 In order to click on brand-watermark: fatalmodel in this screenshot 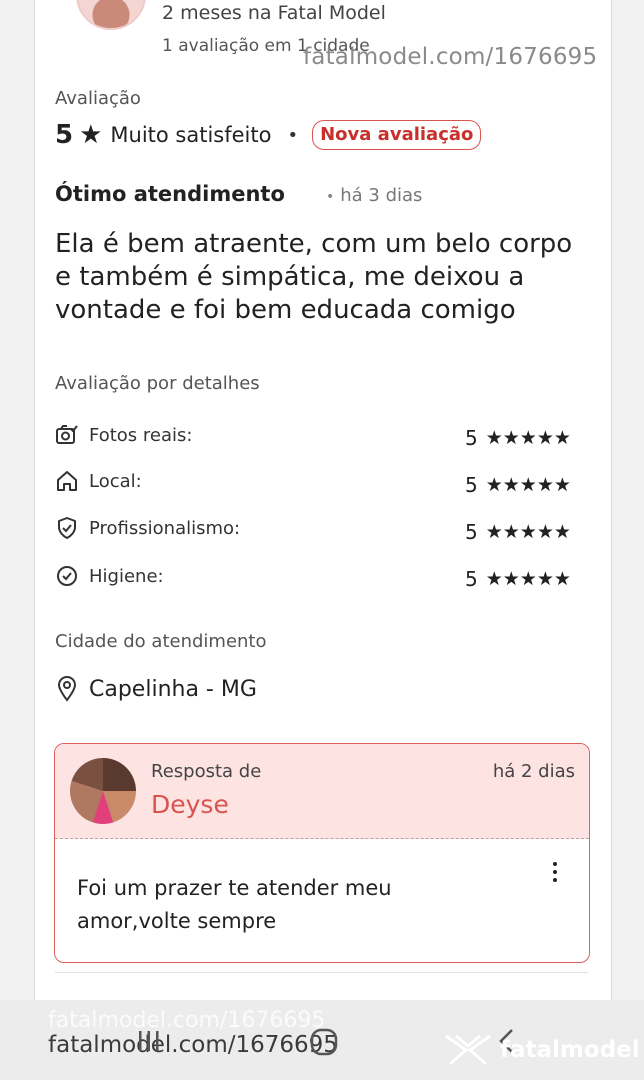, I will do `click(541, 1050)`.